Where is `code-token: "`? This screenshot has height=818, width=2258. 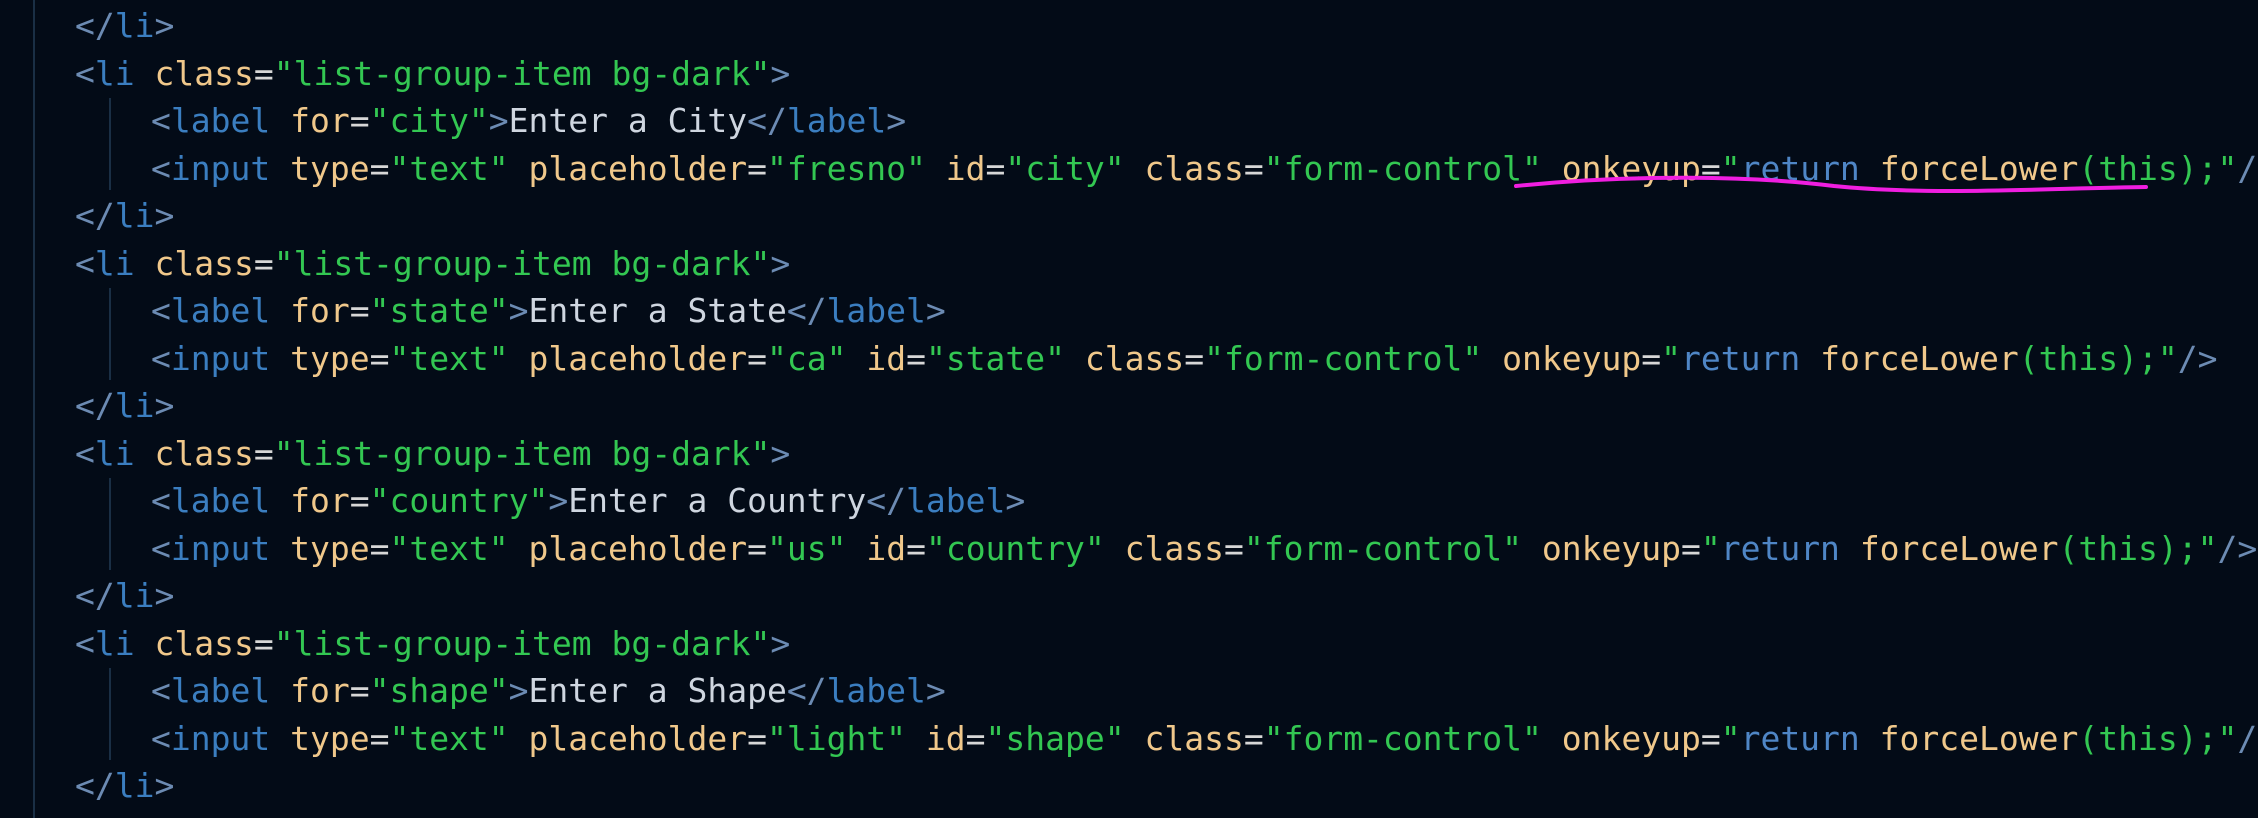 code-token: " is located at coordinates (2227, 738).